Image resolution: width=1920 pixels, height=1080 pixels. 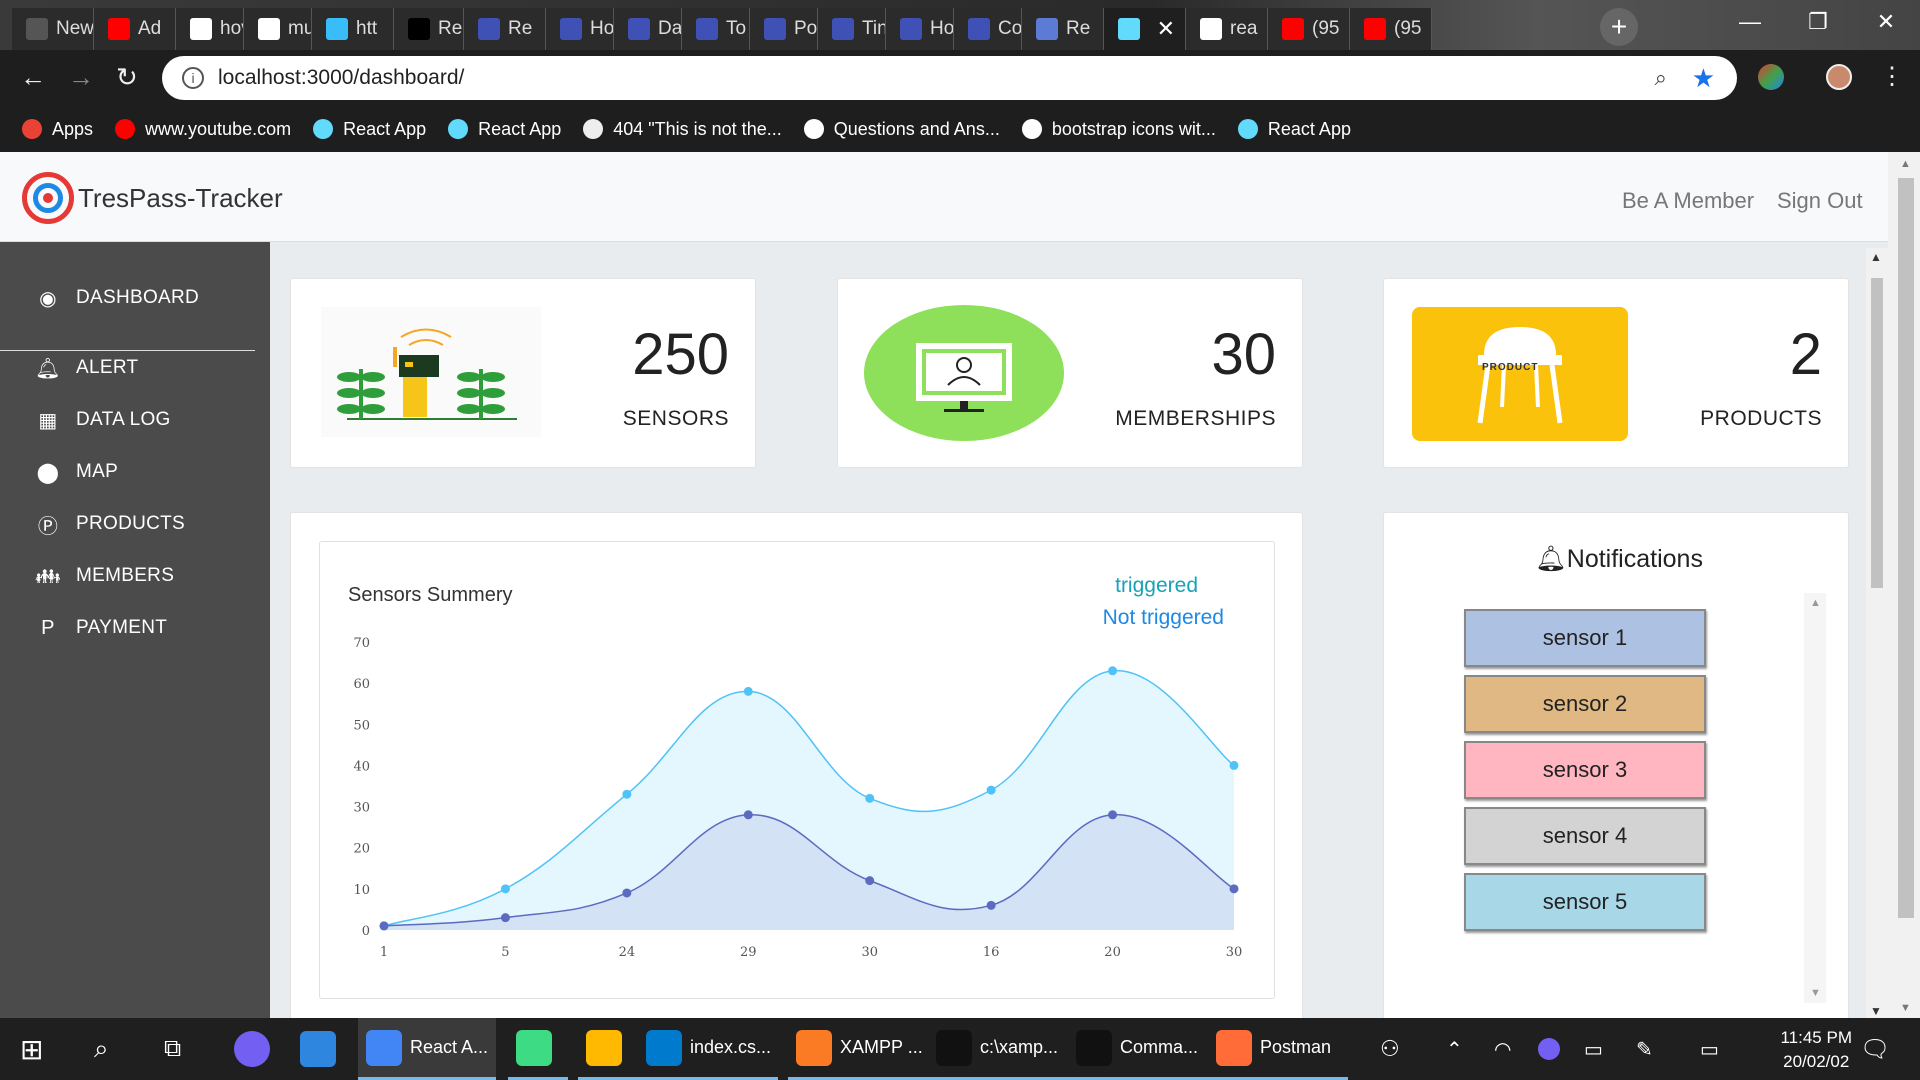 I want to click on sidebar-item-products: Ⓟ PRODUCTS, so click(x=127, y=524).